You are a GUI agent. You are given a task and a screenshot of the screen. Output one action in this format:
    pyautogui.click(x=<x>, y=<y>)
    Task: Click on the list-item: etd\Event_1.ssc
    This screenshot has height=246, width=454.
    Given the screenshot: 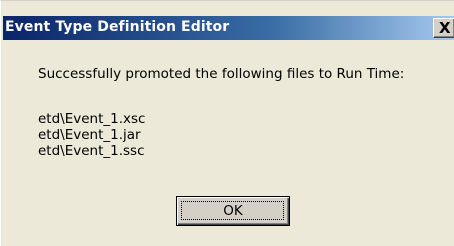 What is the action you would take?
    pyautogui.click(x=91, y=151)
    